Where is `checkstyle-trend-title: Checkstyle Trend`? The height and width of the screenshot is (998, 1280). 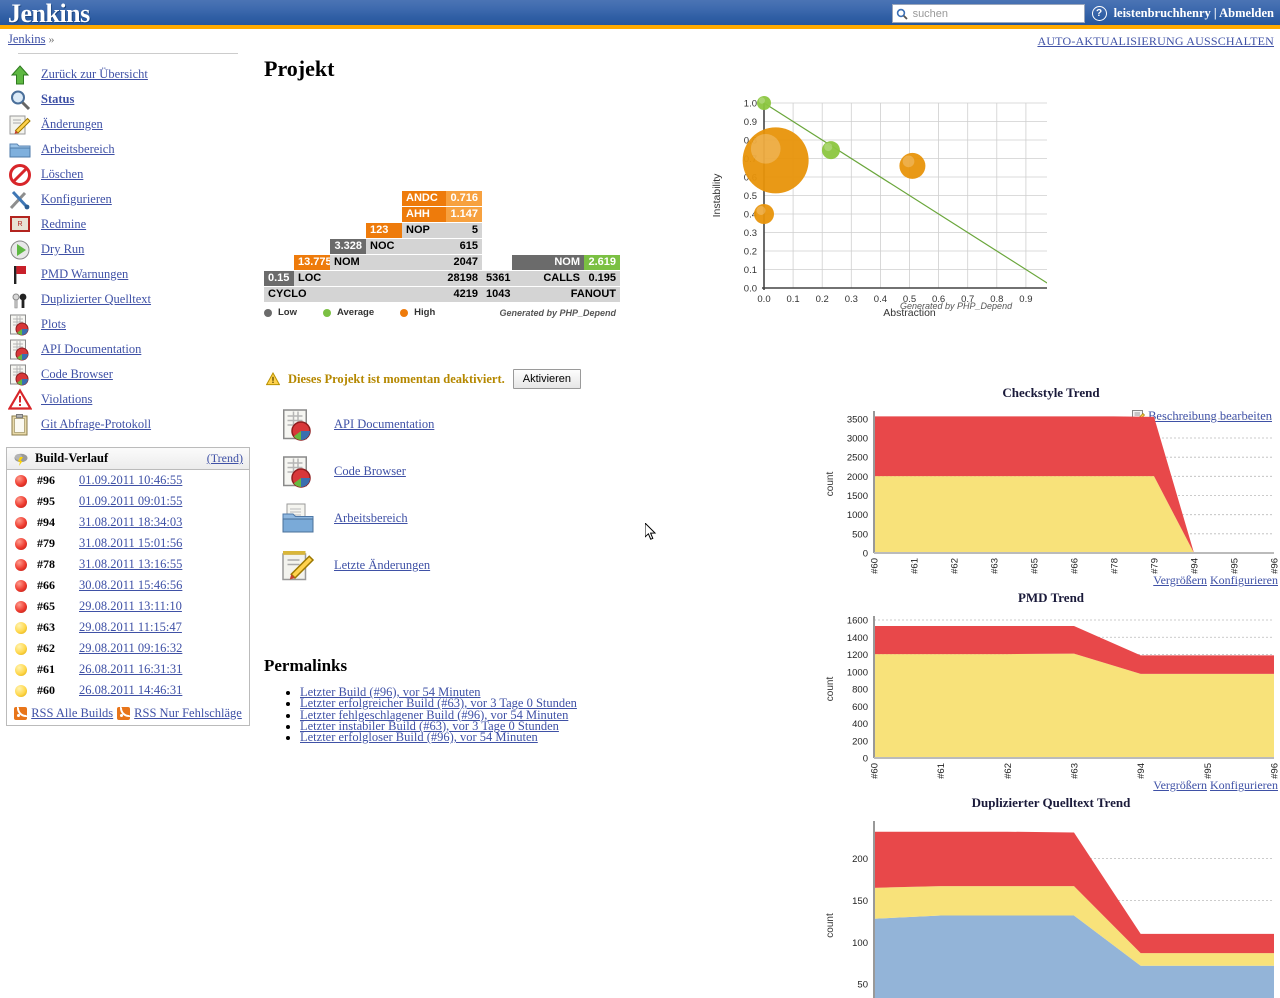
checkstyle-trend-title: Checkstyle Trend is located at coordinates (1051, 392).